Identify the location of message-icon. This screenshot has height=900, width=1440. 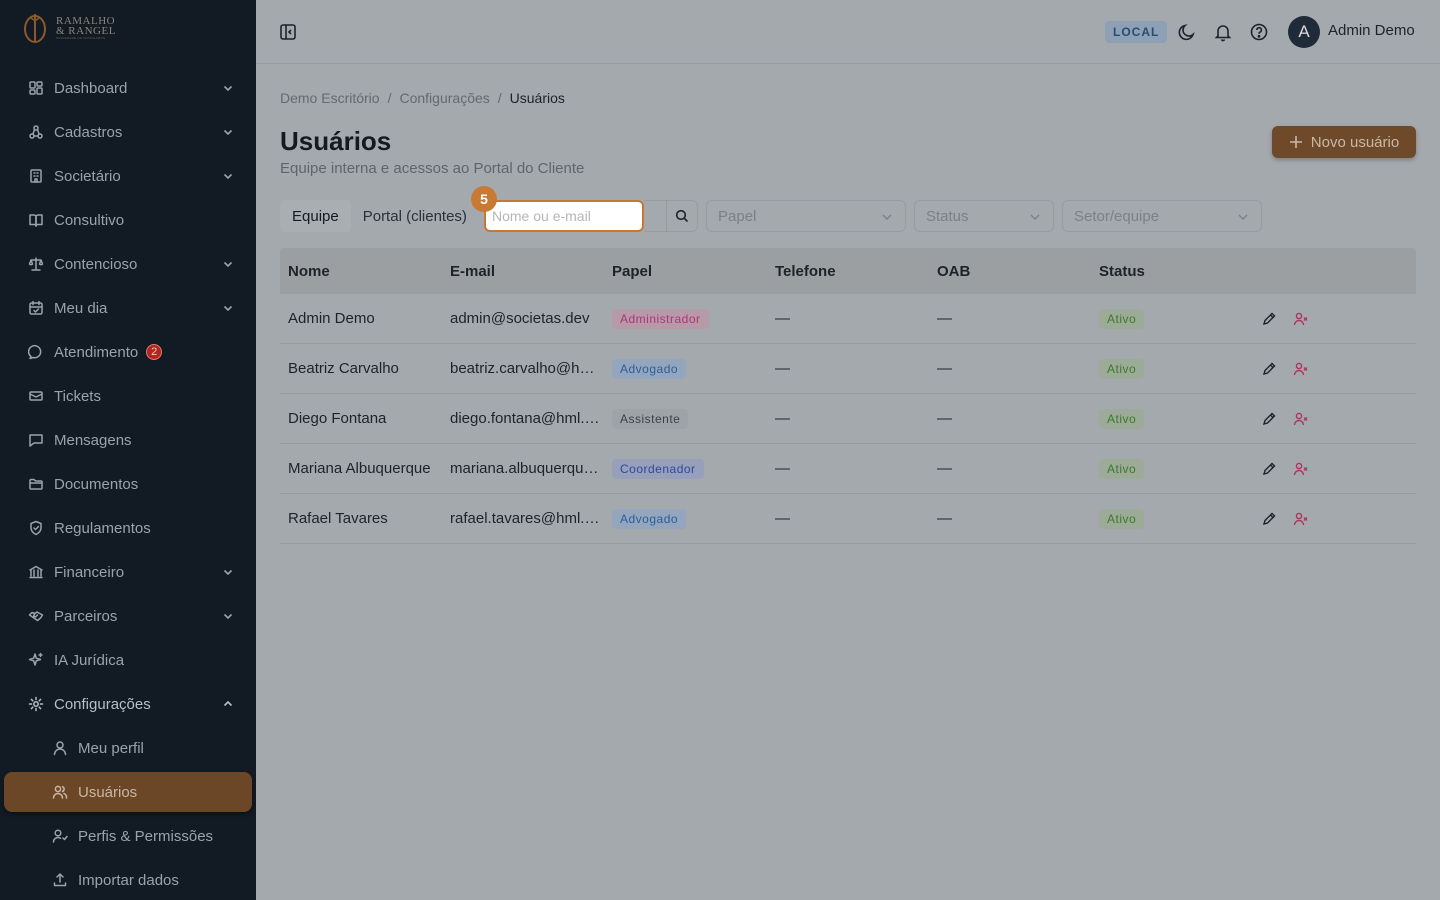
(36, 440).